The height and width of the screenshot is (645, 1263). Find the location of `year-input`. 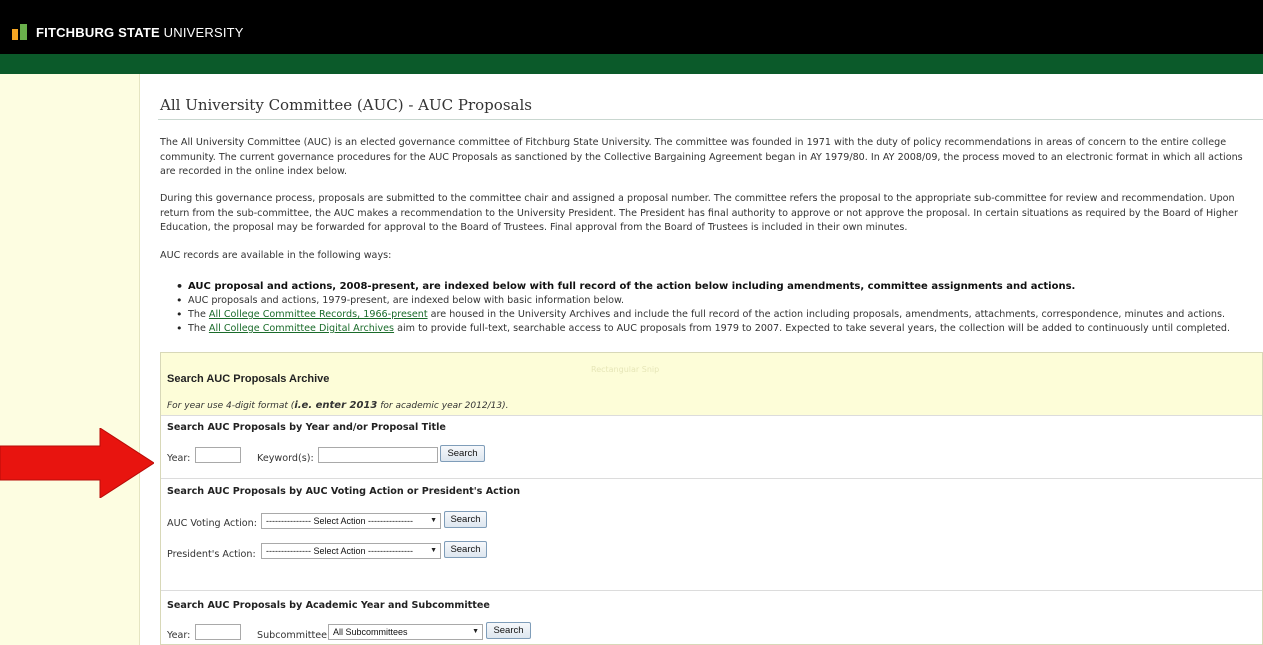

year-input is located at coordinates (218, 455).